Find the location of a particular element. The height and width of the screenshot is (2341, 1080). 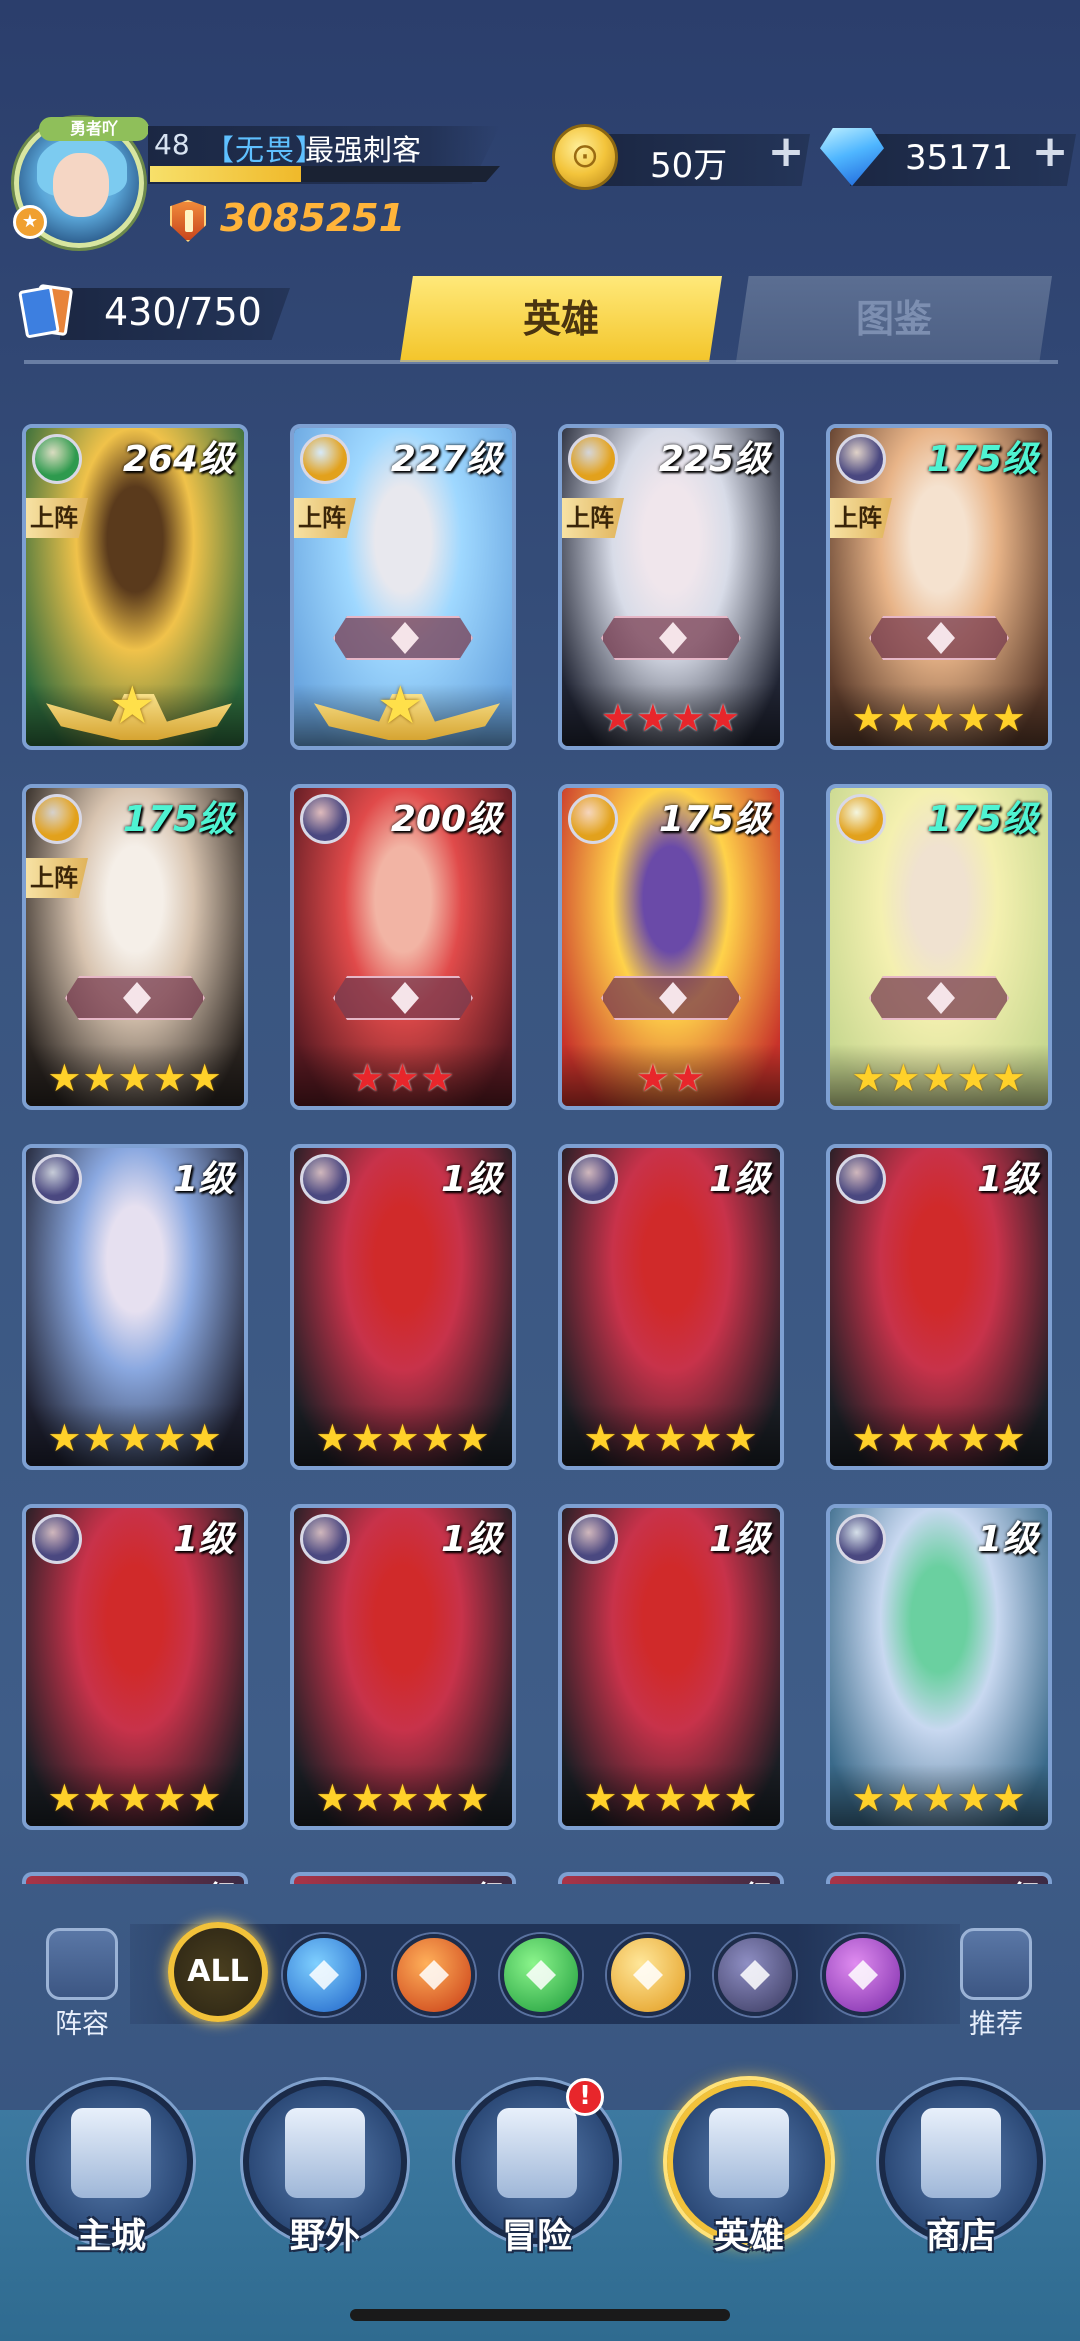

filter-fire-button is located at coordinates (434, 1975).